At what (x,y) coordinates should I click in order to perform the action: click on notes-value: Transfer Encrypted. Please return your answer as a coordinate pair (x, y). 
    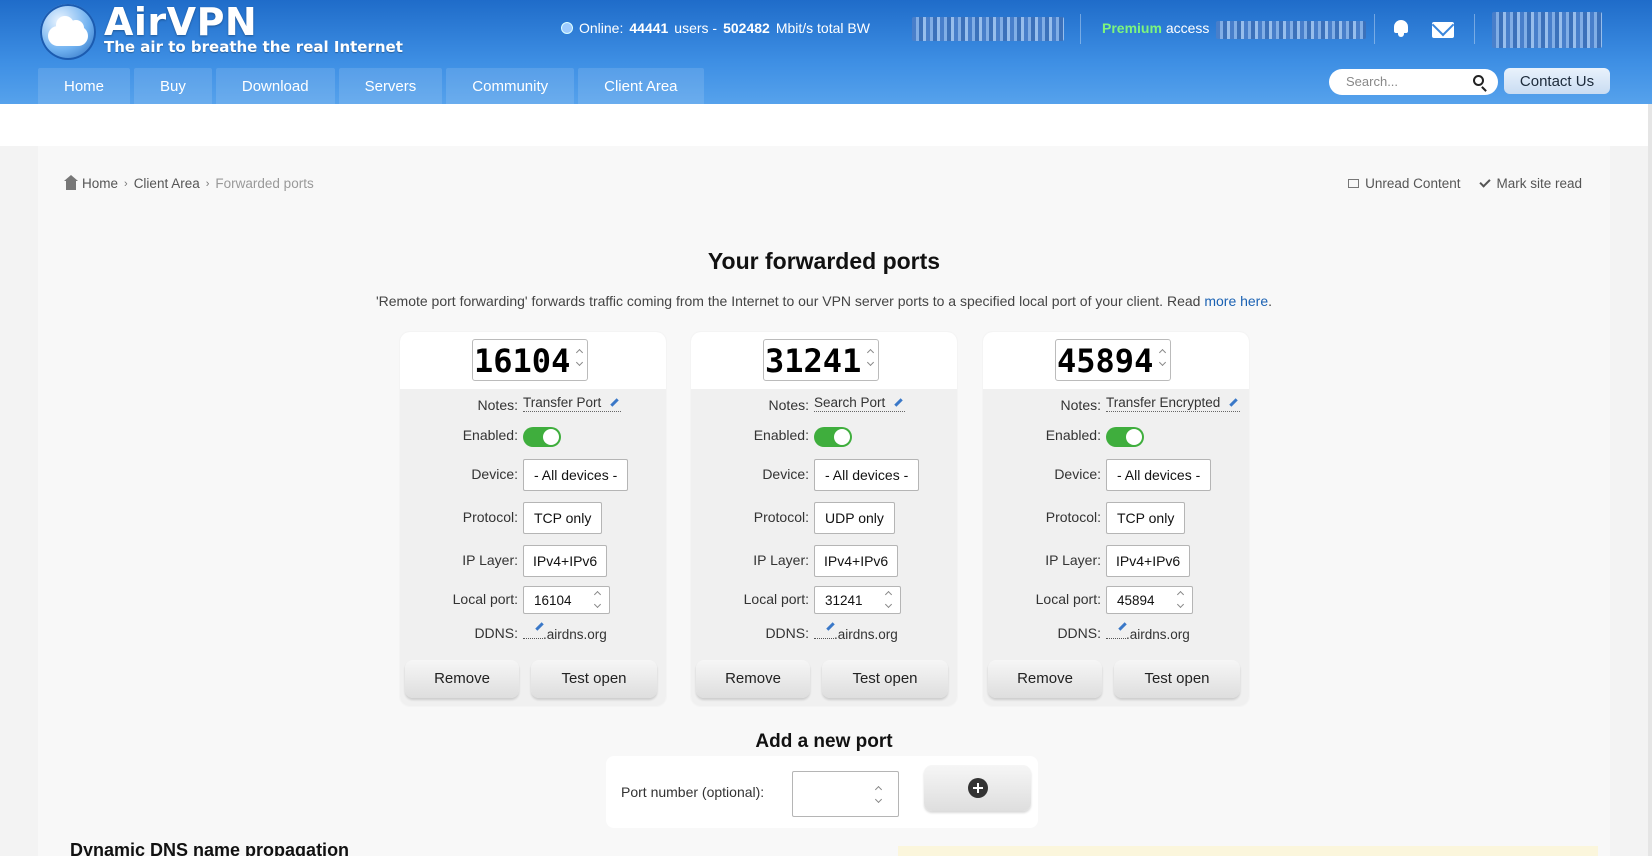
    Looking at the image, I should click on (1173, 403).